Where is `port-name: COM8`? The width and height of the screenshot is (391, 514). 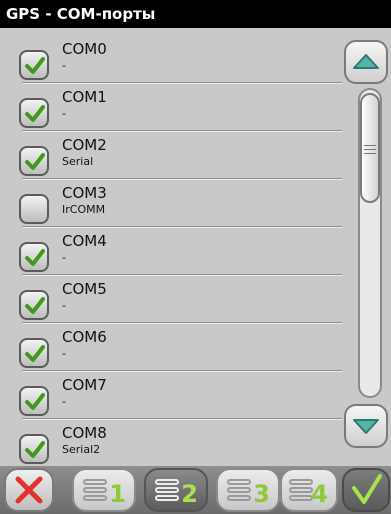 port-name: COM8 is located at coordinates (84, 433).